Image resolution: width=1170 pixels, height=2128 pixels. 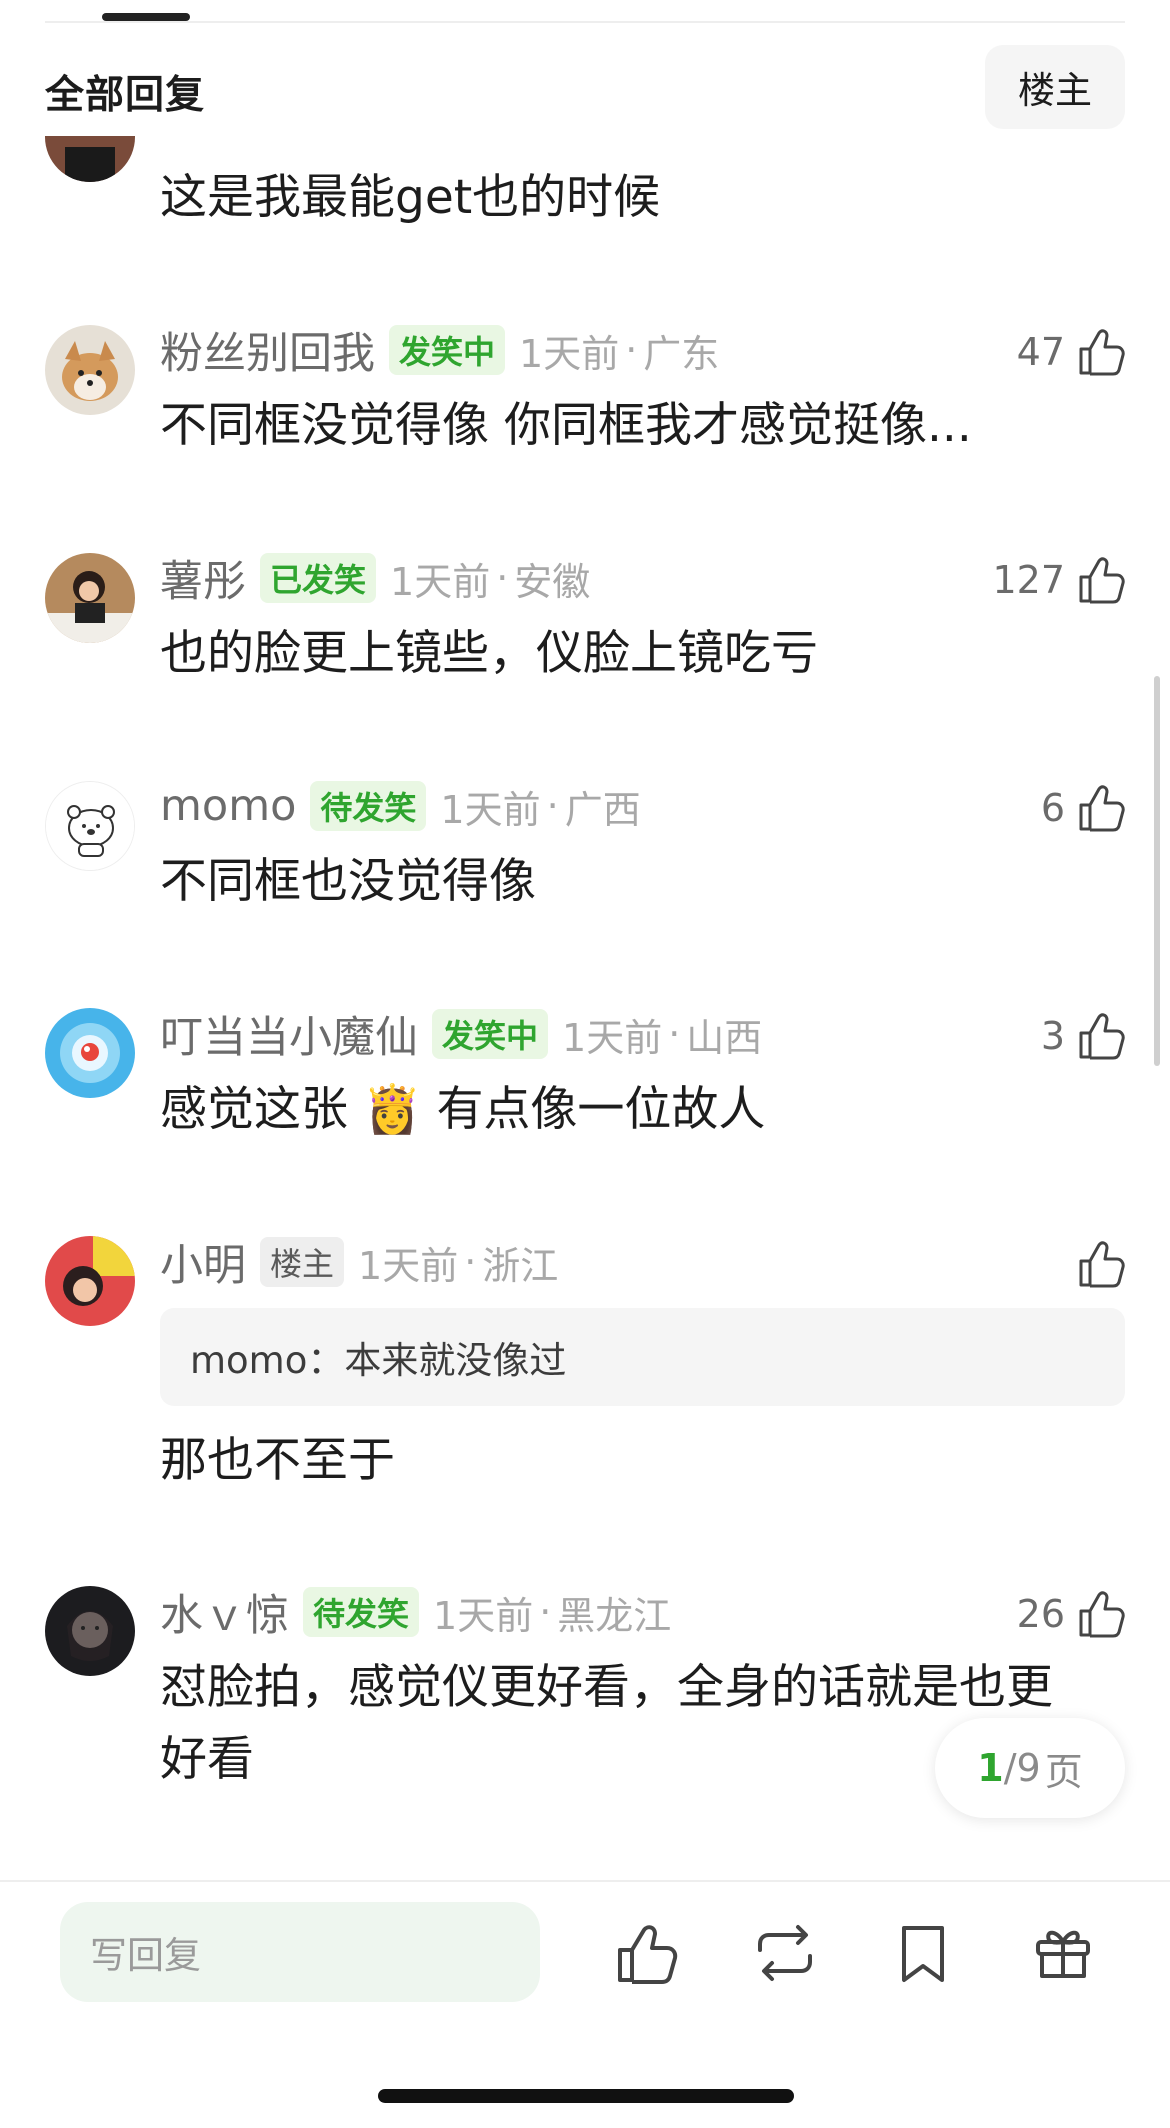 What do you see at coordinates (601, 1109) in the screenshot?
I see `comment-text-part: 有点像一位故人` at bounding box center [601, 1109].